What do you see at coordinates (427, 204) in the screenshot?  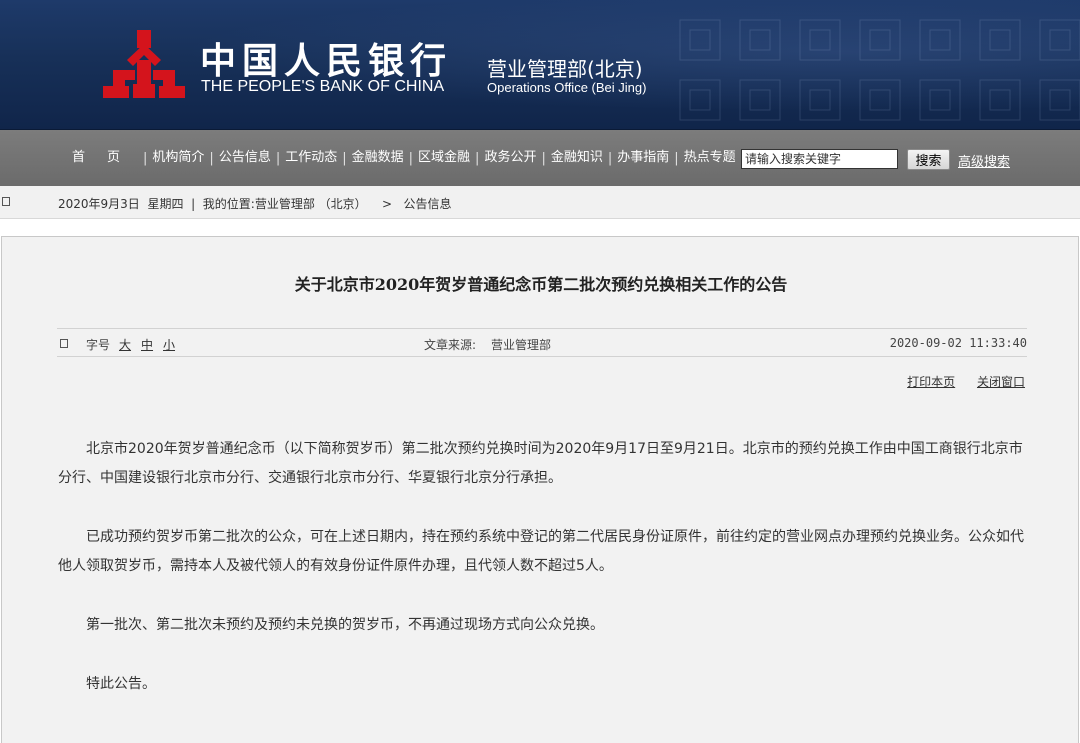 I see `breadcrumb-level2: 公告信息` at bounding box center [427, 204].